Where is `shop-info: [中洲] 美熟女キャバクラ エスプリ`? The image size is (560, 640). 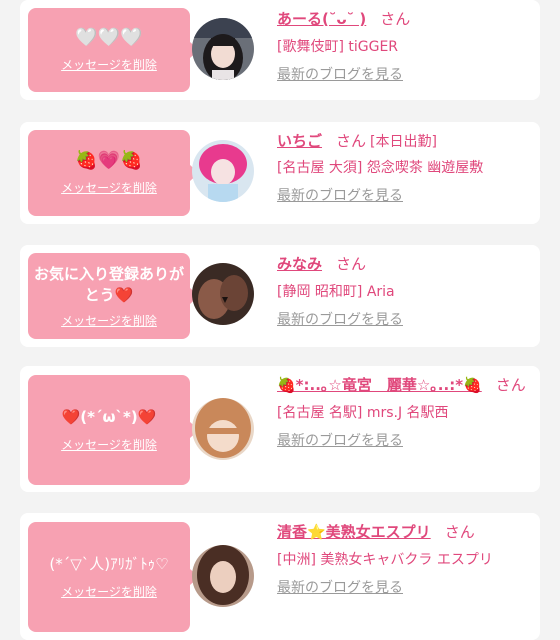 shop-info: [中洲] 美熟女キャバクラ エスプリ is located at coordinates (385, 560).